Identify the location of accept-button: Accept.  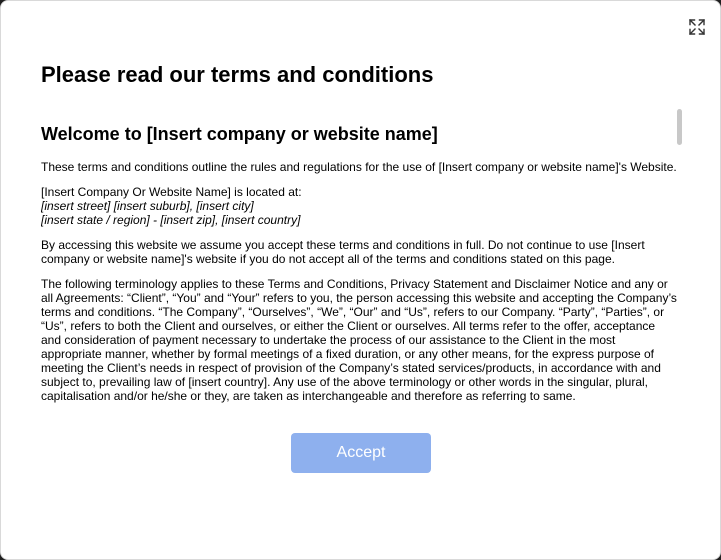
(361, 453).